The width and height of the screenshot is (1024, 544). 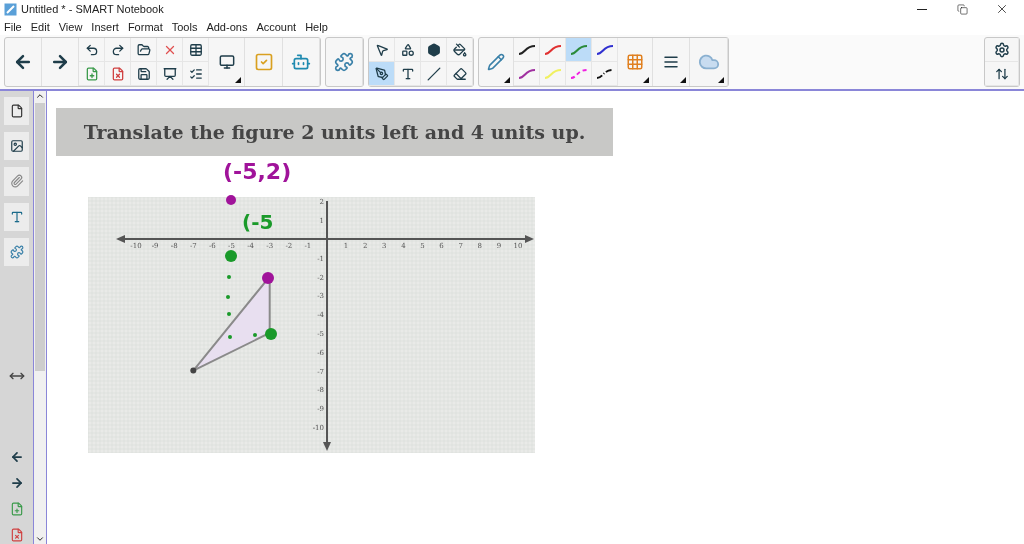 What do you see at coordinates (93, 9) in the screenshot?
I see `window-title: Untitled * - SMART Notebook` at bounding box center [93, 9].